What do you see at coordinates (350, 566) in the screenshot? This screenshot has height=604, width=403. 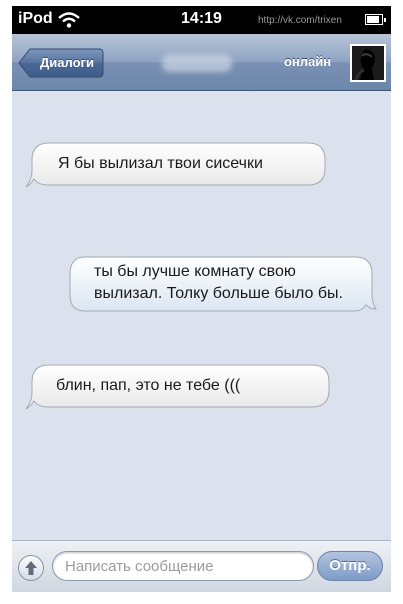 I see `send-button: Отпр.` at bounding box center [350, 566].